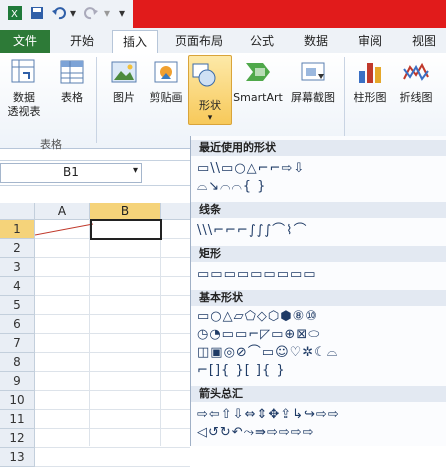 This screenshot has height=467, width=446. I want to click on tab-home: 开始, so click(82, 41).